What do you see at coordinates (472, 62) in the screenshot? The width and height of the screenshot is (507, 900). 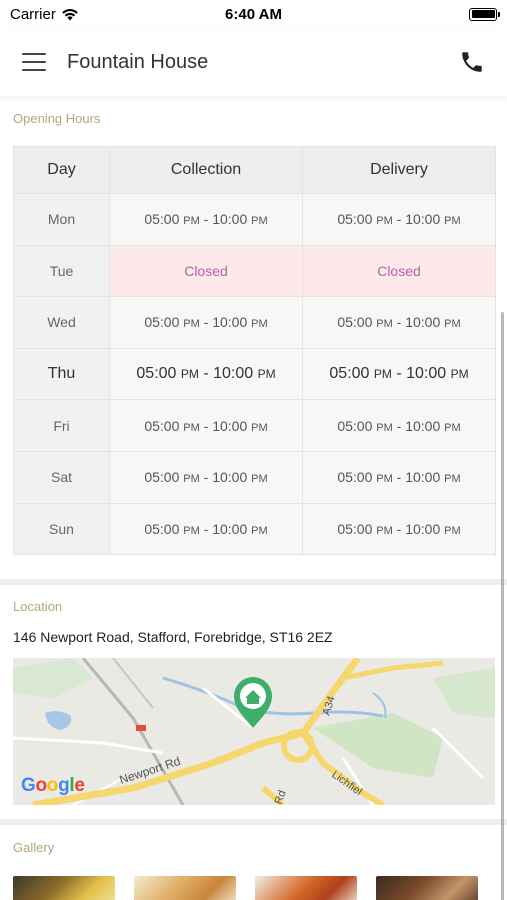 I see `phone-icon` at bounding box center [472, 62].